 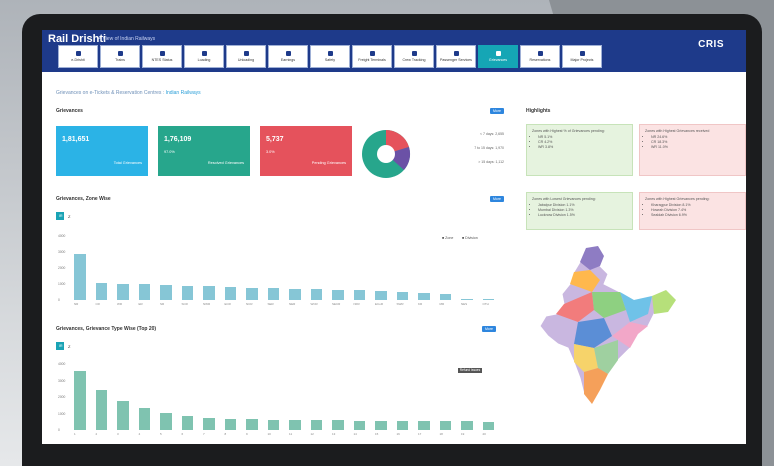 I want to click on unloading-icon, so click(x=246, y=53).